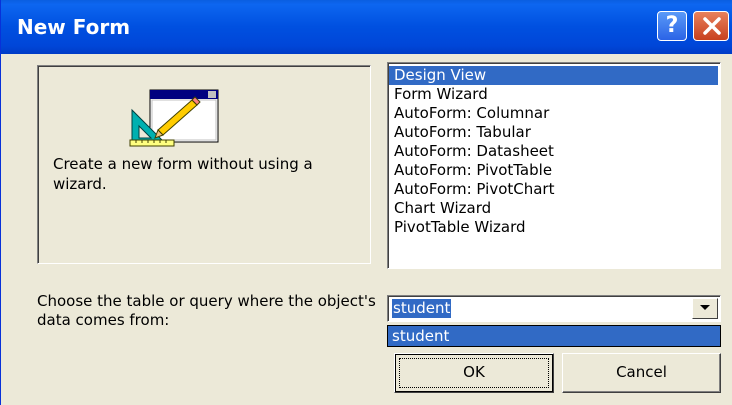 This screenshot has width=732, height=405. What do you see at coordinates (641, 373) in the screenshot?
I see `cancel-button: Cancel` at bounding box center [641, 373].